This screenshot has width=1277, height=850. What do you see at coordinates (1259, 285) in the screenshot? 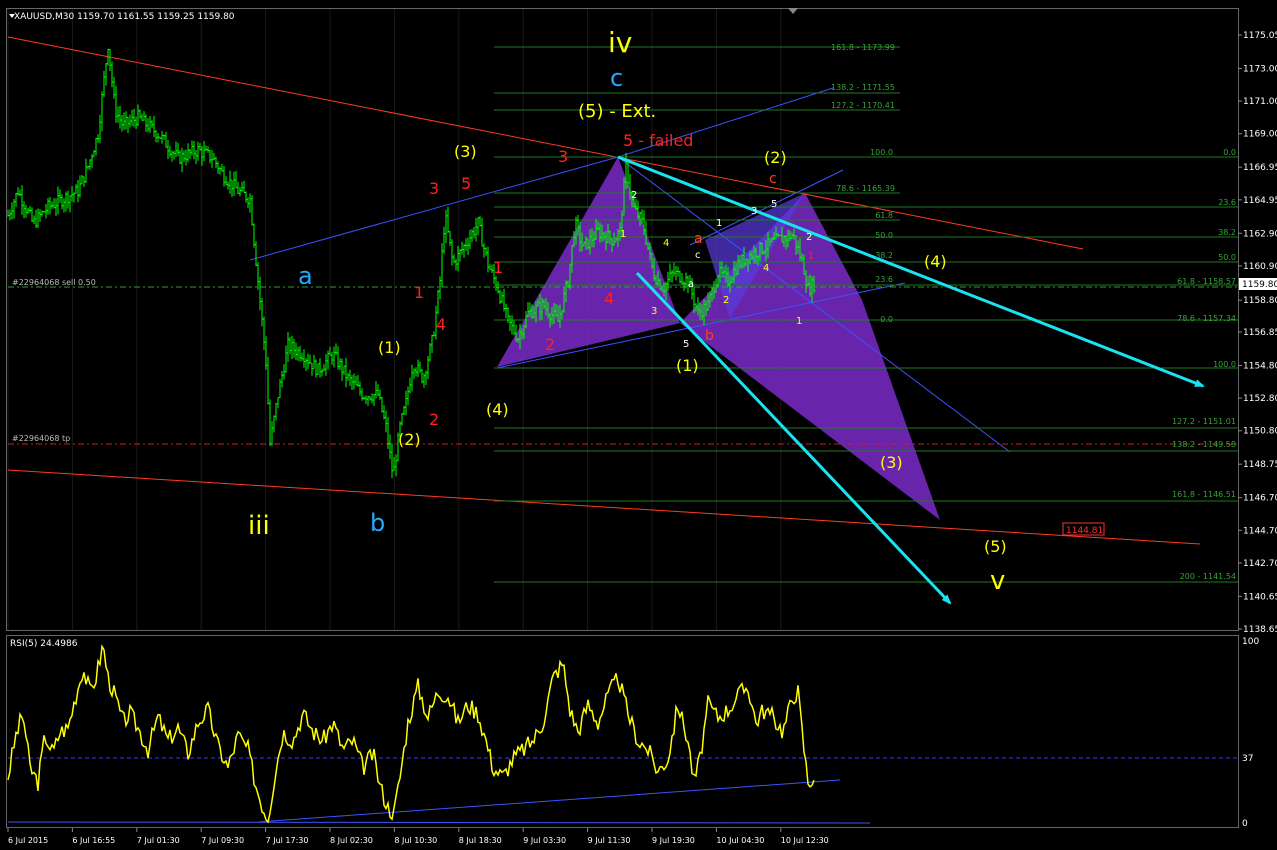
I see `current-price-label: 1159.80` at bounding box center [1259, 285].